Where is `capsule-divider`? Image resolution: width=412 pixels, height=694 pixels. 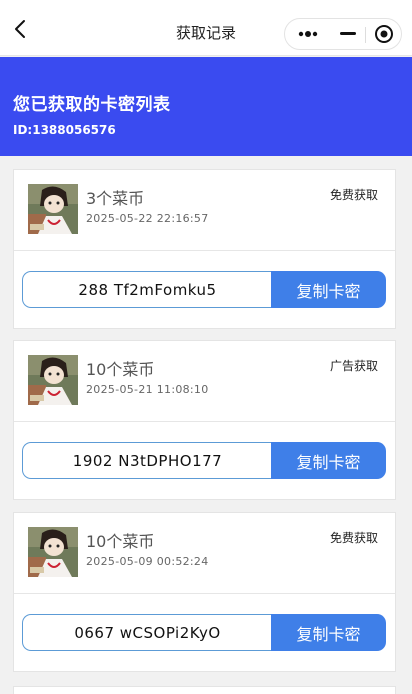
capsule-divider is located at coordinates (365, 35).